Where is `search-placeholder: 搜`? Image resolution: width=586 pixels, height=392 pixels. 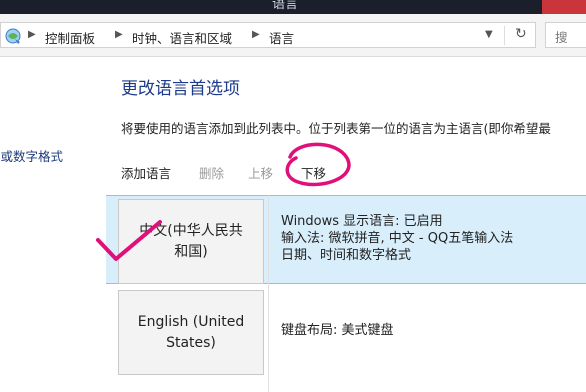
search-placeholder: 搜 is located at coordinates (561, 37).